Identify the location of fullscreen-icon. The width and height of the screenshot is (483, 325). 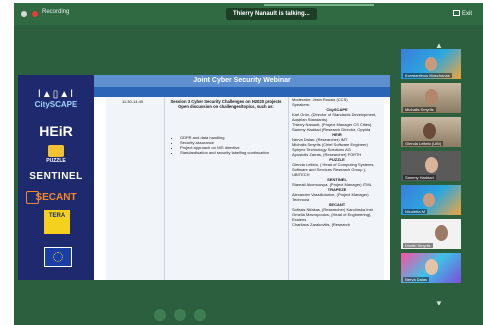
(456, 13).